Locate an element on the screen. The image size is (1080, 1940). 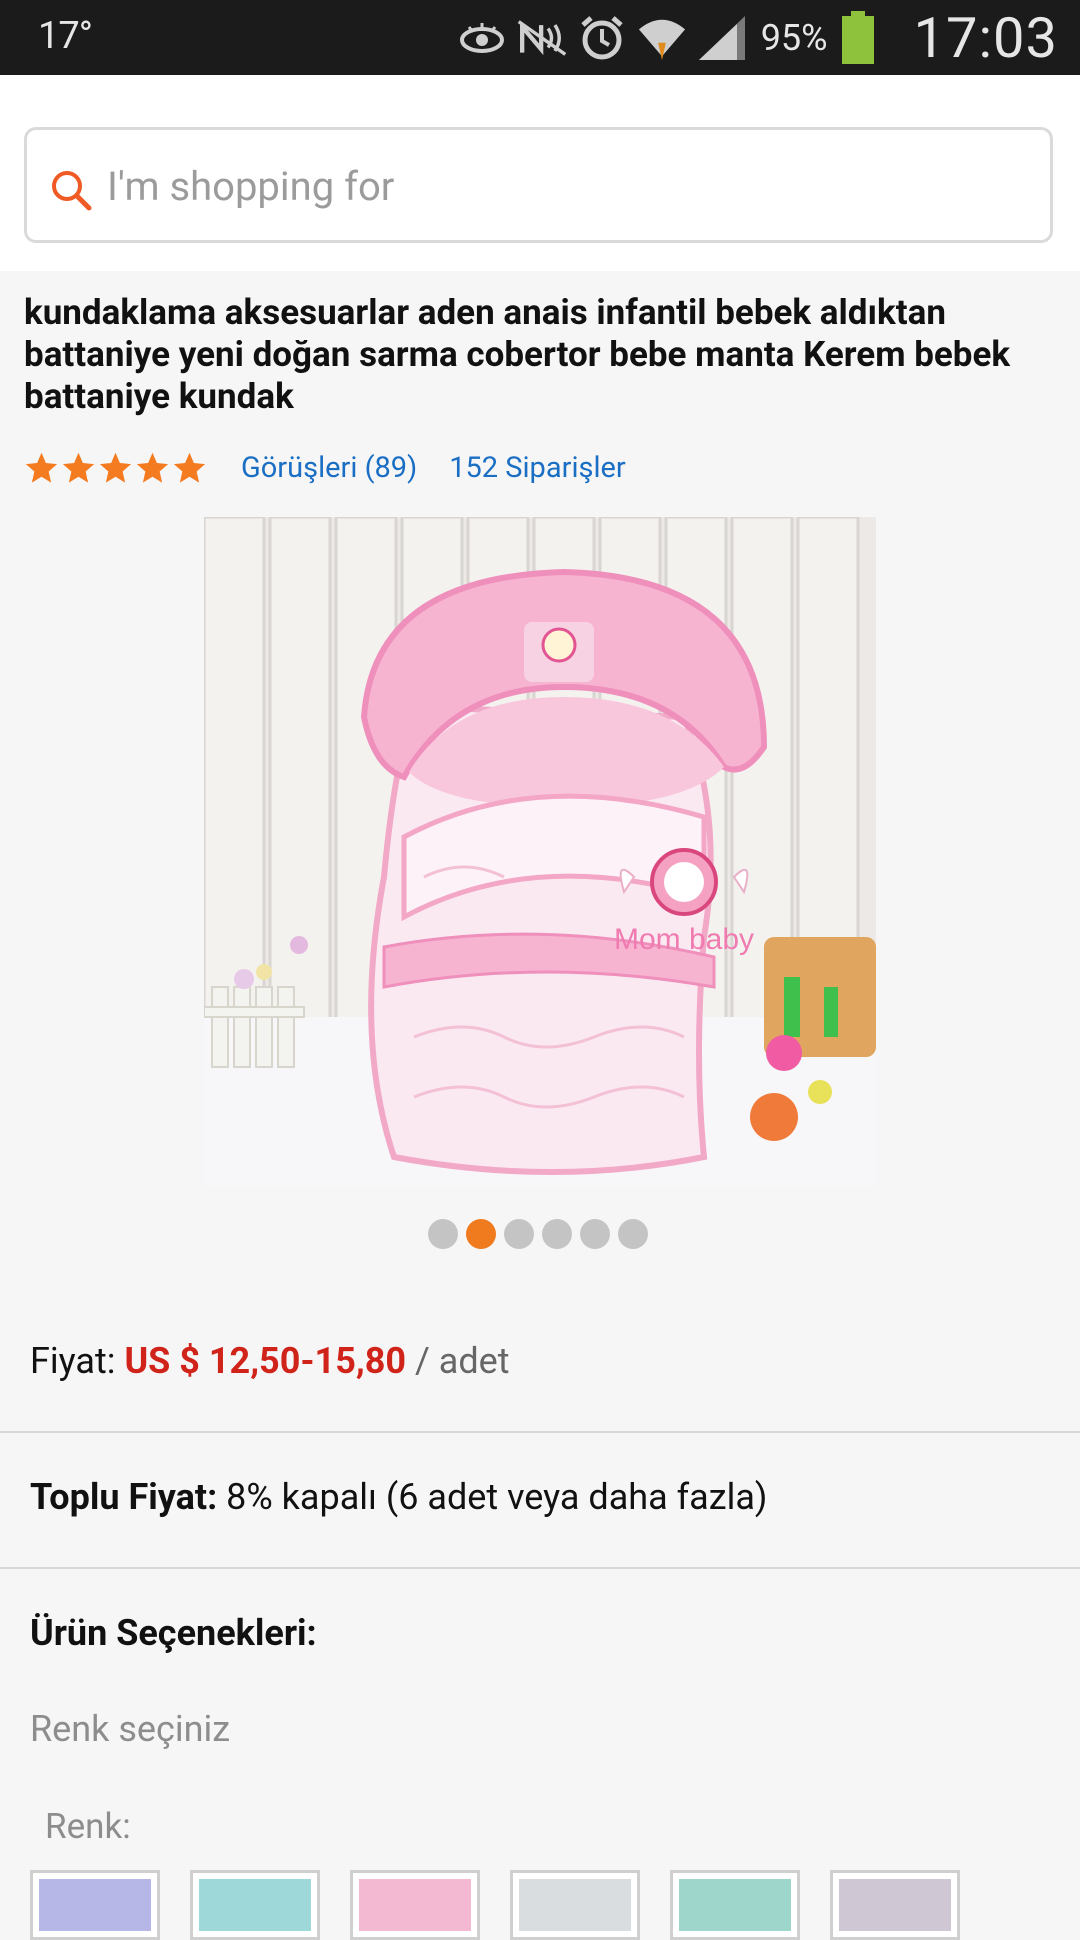
price-label: Fiyat: is located at coordinates (73, 1361).